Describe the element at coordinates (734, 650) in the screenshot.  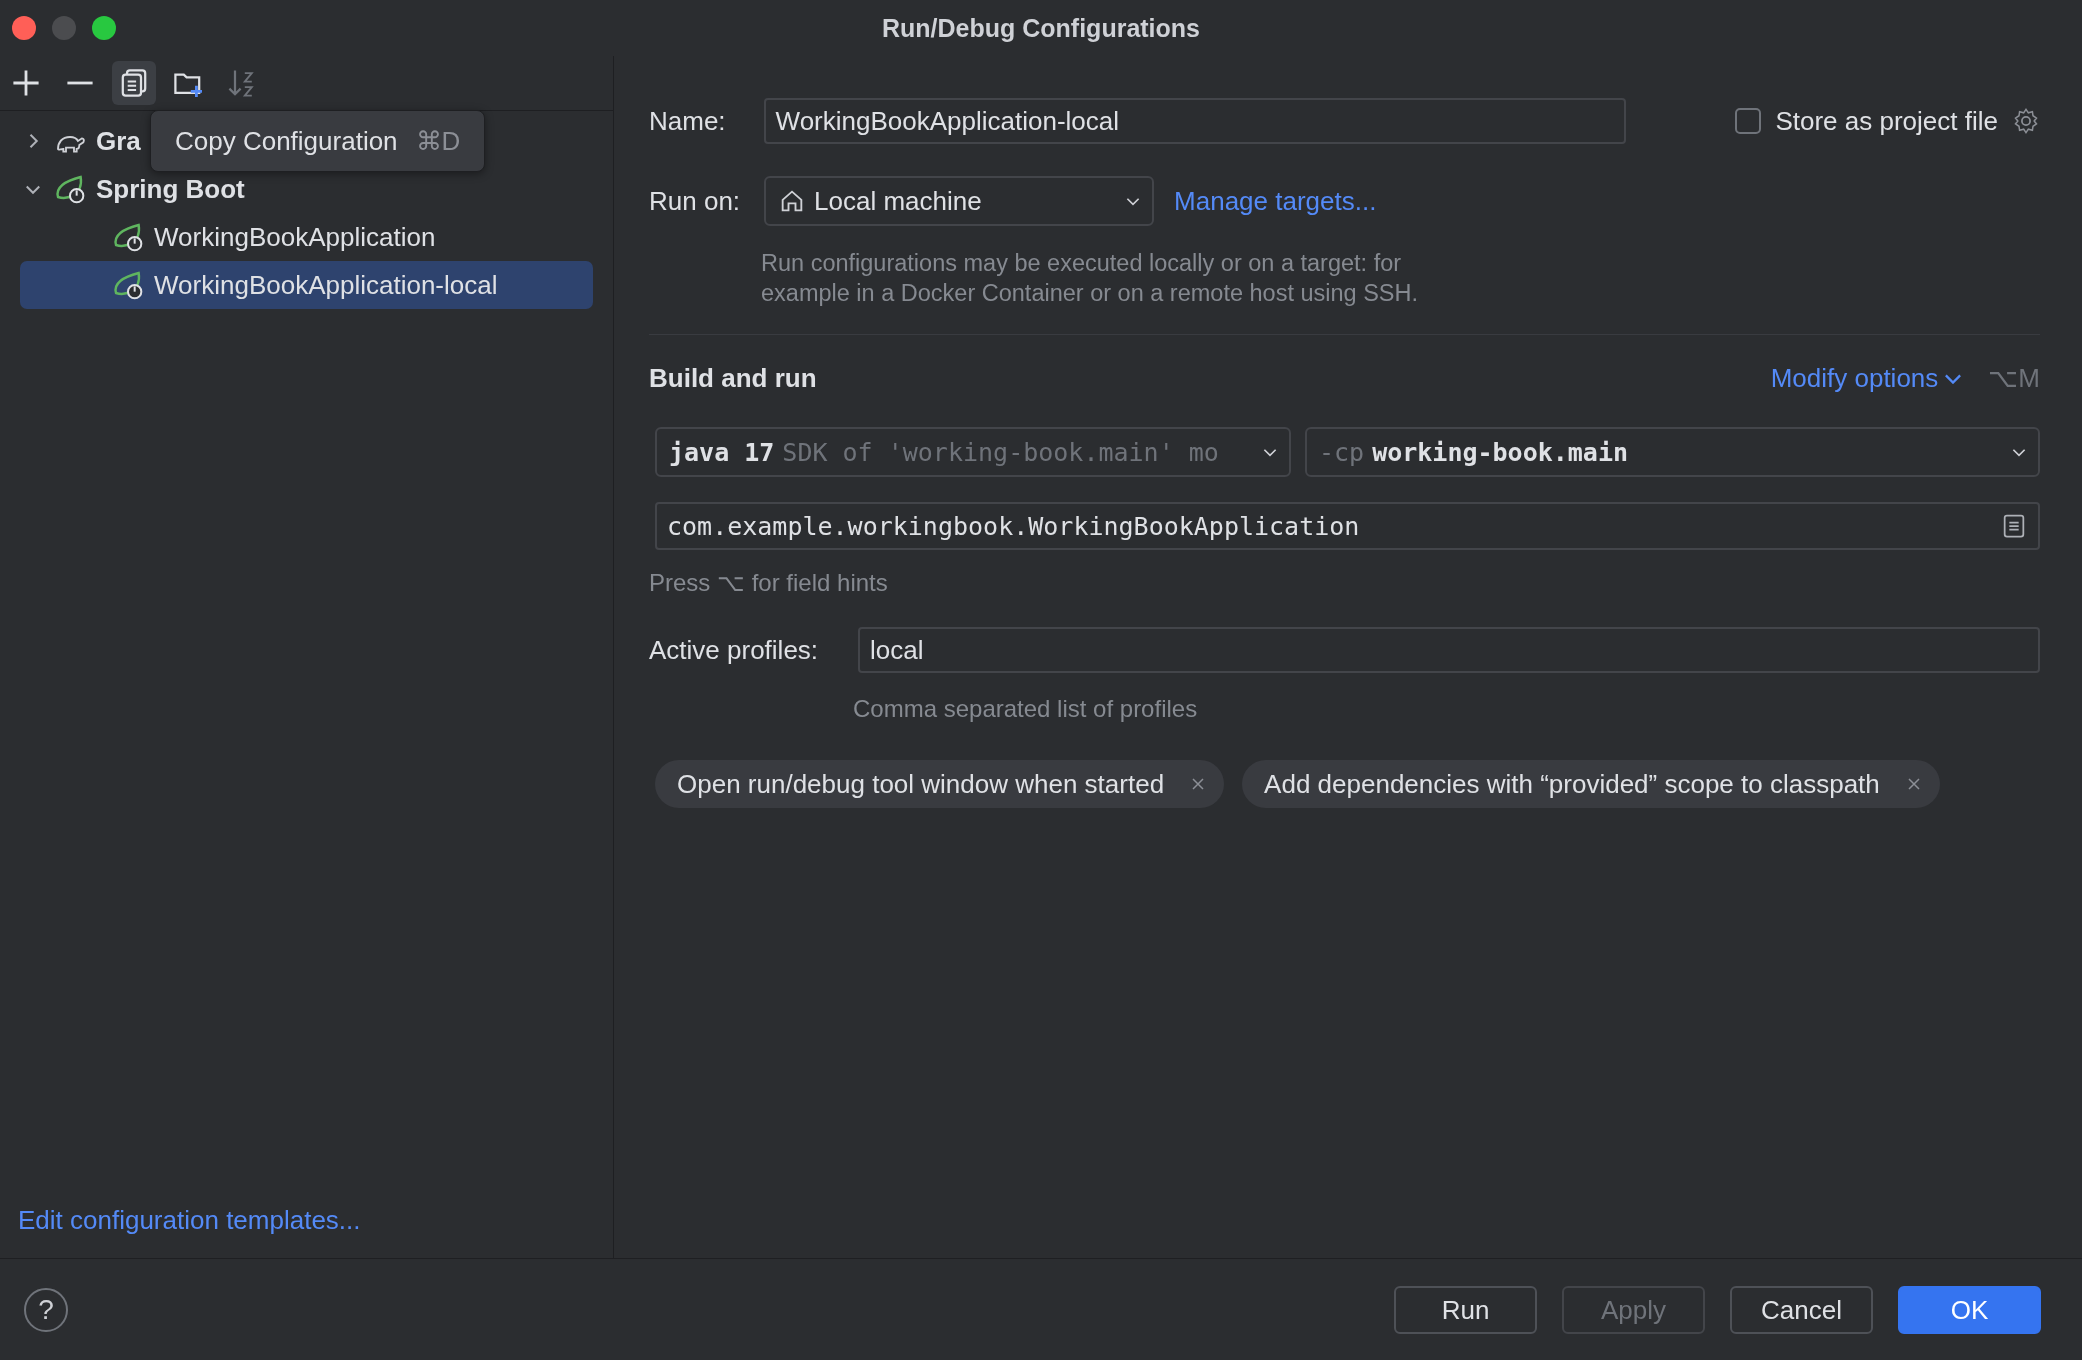
I see `active-profiles-label: Active profiles:` at that location.